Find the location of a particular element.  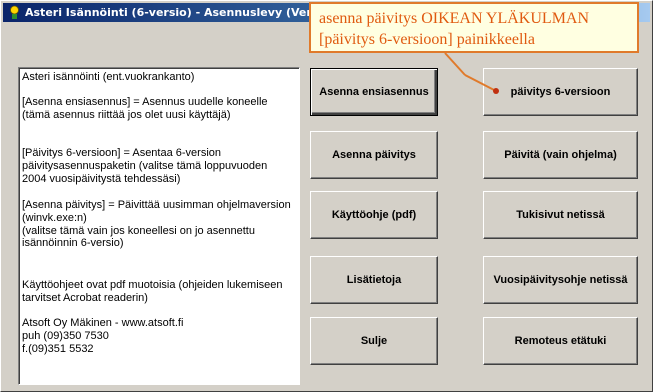

upgrade-to-6-button: päivitys 6-versioon is located at coordinates (560, 92).